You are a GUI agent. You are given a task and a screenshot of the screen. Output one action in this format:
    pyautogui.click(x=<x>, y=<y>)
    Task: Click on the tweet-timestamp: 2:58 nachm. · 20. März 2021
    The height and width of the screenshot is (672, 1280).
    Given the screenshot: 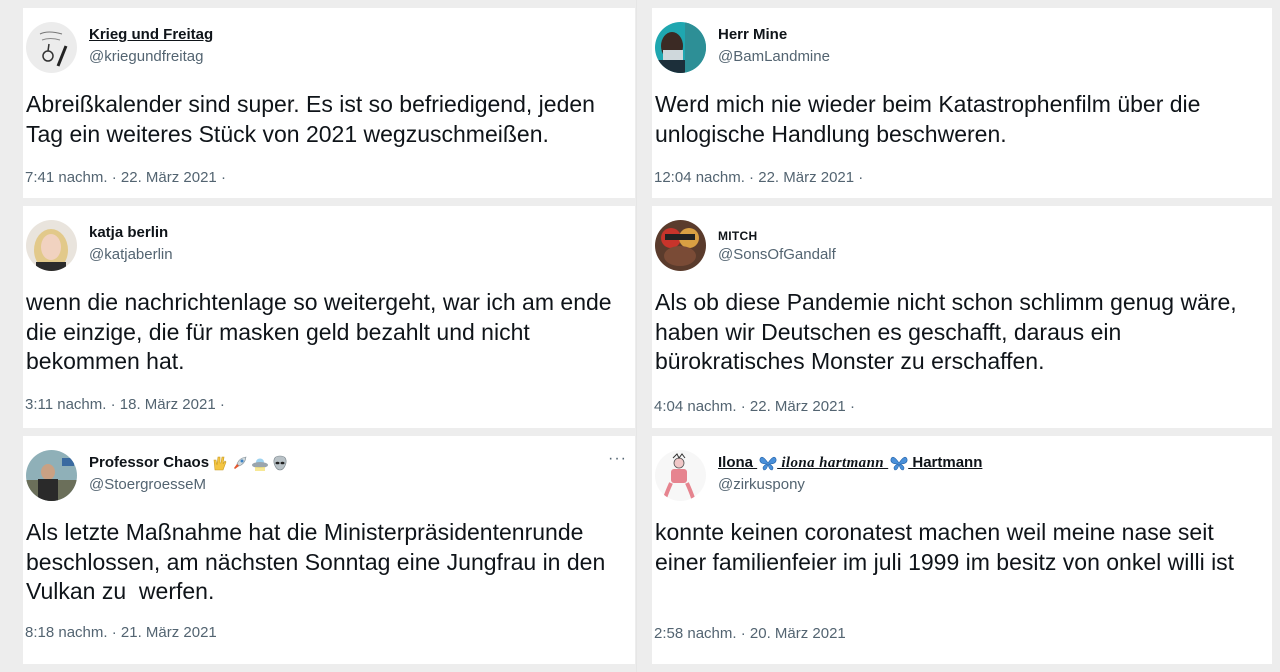 What is the action you would take?
    pyautogui.click(x=750, y=633)
    